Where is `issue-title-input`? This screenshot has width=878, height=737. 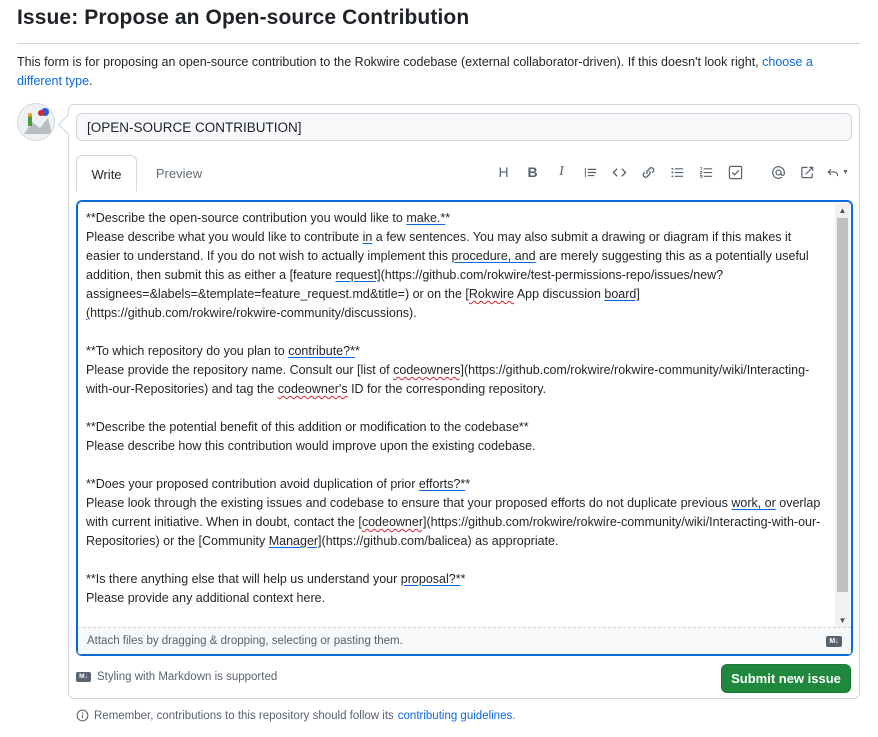
issue-title-input is located at coordinates (464, 127).